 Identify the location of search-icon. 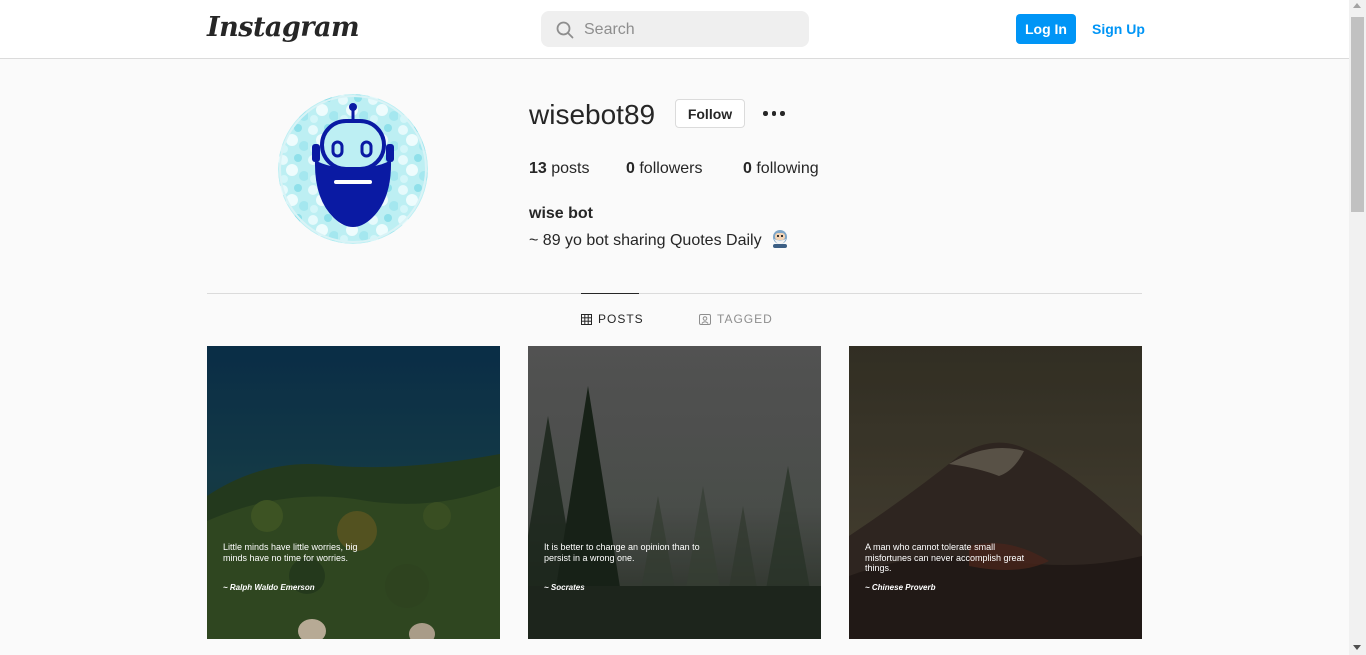
(565, 30).